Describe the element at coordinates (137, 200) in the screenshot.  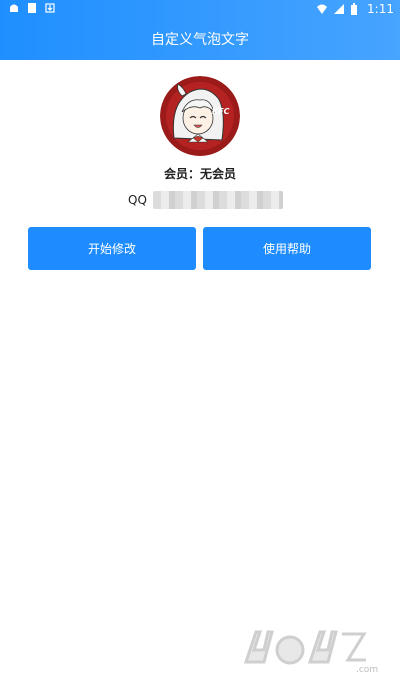
I see `qq-label: QQ` at that location.